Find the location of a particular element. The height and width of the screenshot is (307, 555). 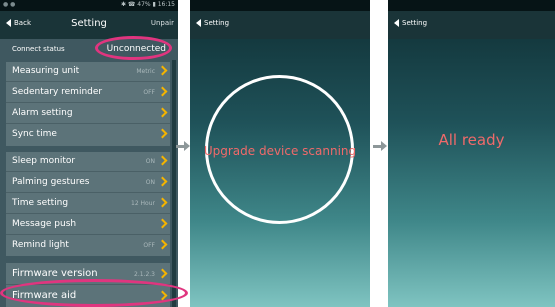

row-label: Measuring unit is located at coordinates (46, 71).